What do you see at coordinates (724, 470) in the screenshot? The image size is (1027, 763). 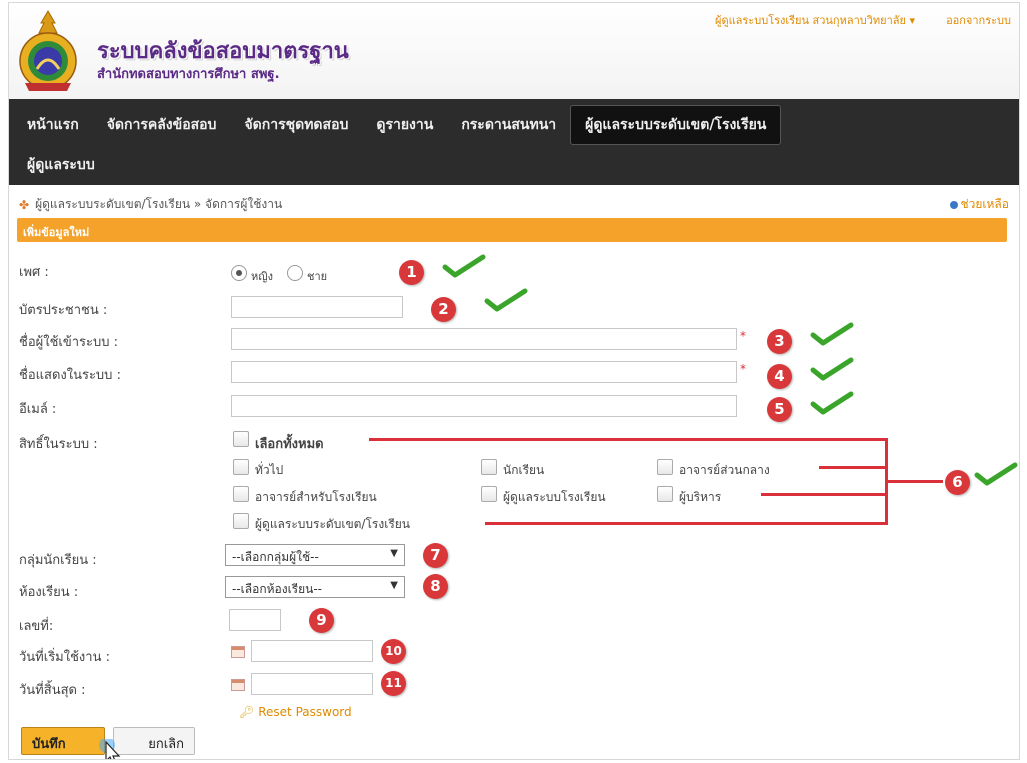 I see `rights-central-teacher-label: อาจารย์ส่วนกลาง` at bounding box center [724, 470].